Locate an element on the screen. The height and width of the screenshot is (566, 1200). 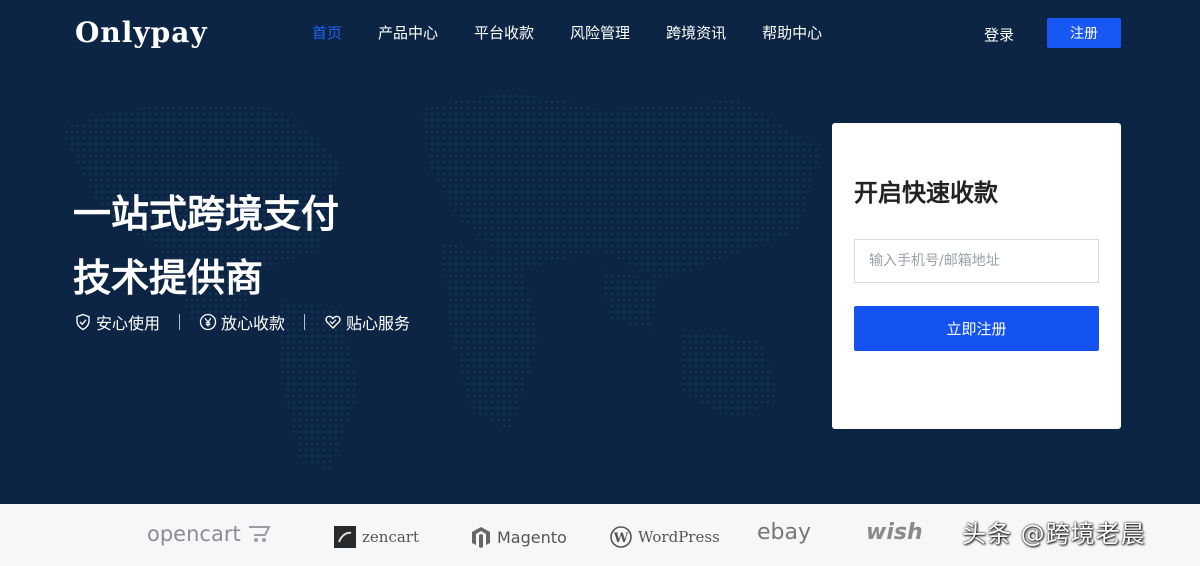
wordpress-icon: W is located at coordinates (621, 537).